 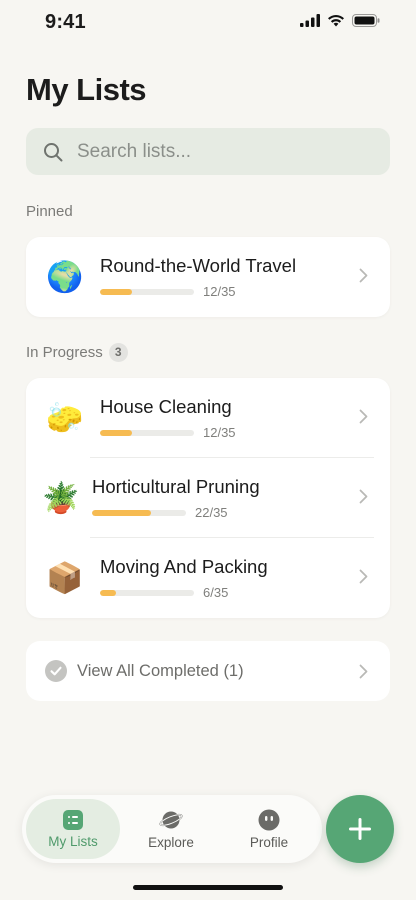 What do you see at coordinates (208, 418) in the screenshot?
I see `list-item-house-cleaning: 🧽 House Cleaning 12/35` at bounding box center [208, 418].